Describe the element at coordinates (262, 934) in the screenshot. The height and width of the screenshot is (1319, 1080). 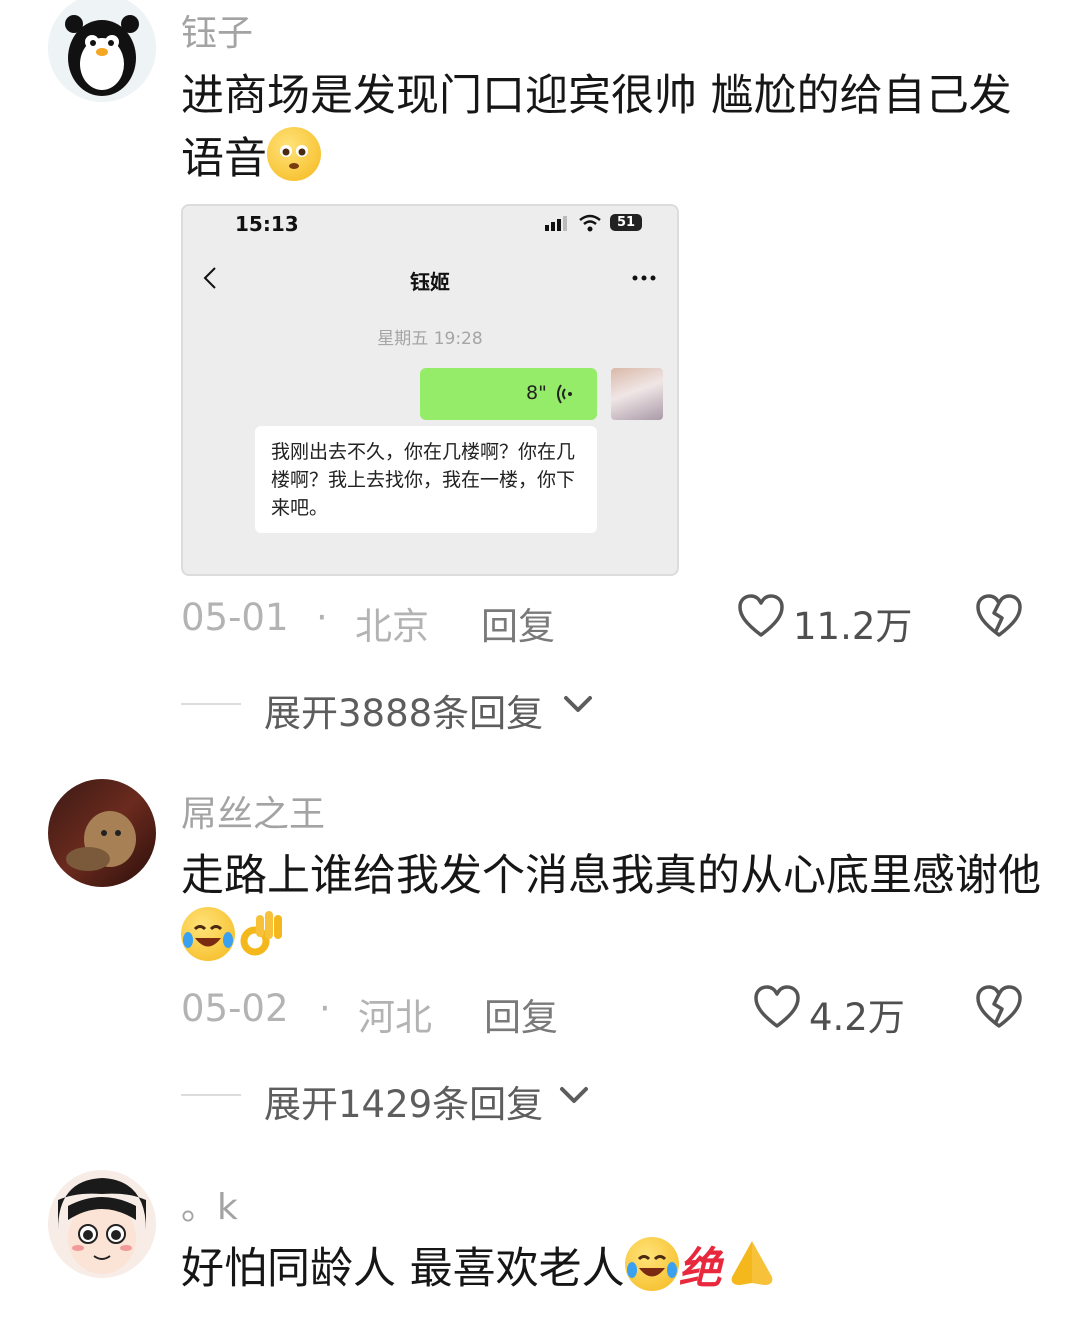
I see `ok-hand-emoji-icon` at that location.